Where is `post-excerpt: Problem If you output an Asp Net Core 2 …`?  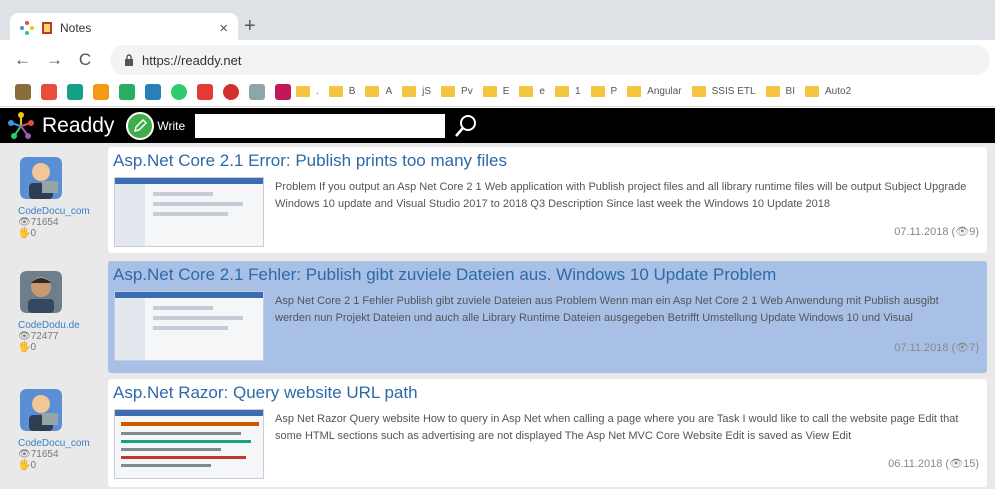
post-excerpt: Problem If you output an Asp Net Core 2 … is located at coordinates (621, 195).